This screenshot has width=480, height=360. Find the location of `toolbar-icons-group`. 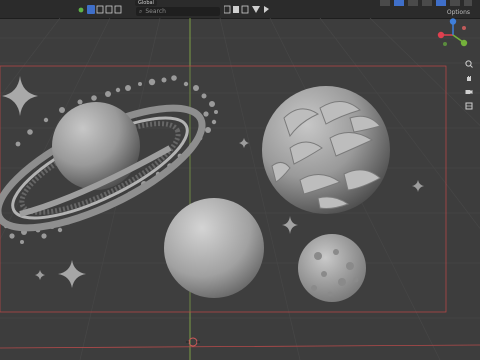

toolbar-icons-group is located at coordinates (247, 9).